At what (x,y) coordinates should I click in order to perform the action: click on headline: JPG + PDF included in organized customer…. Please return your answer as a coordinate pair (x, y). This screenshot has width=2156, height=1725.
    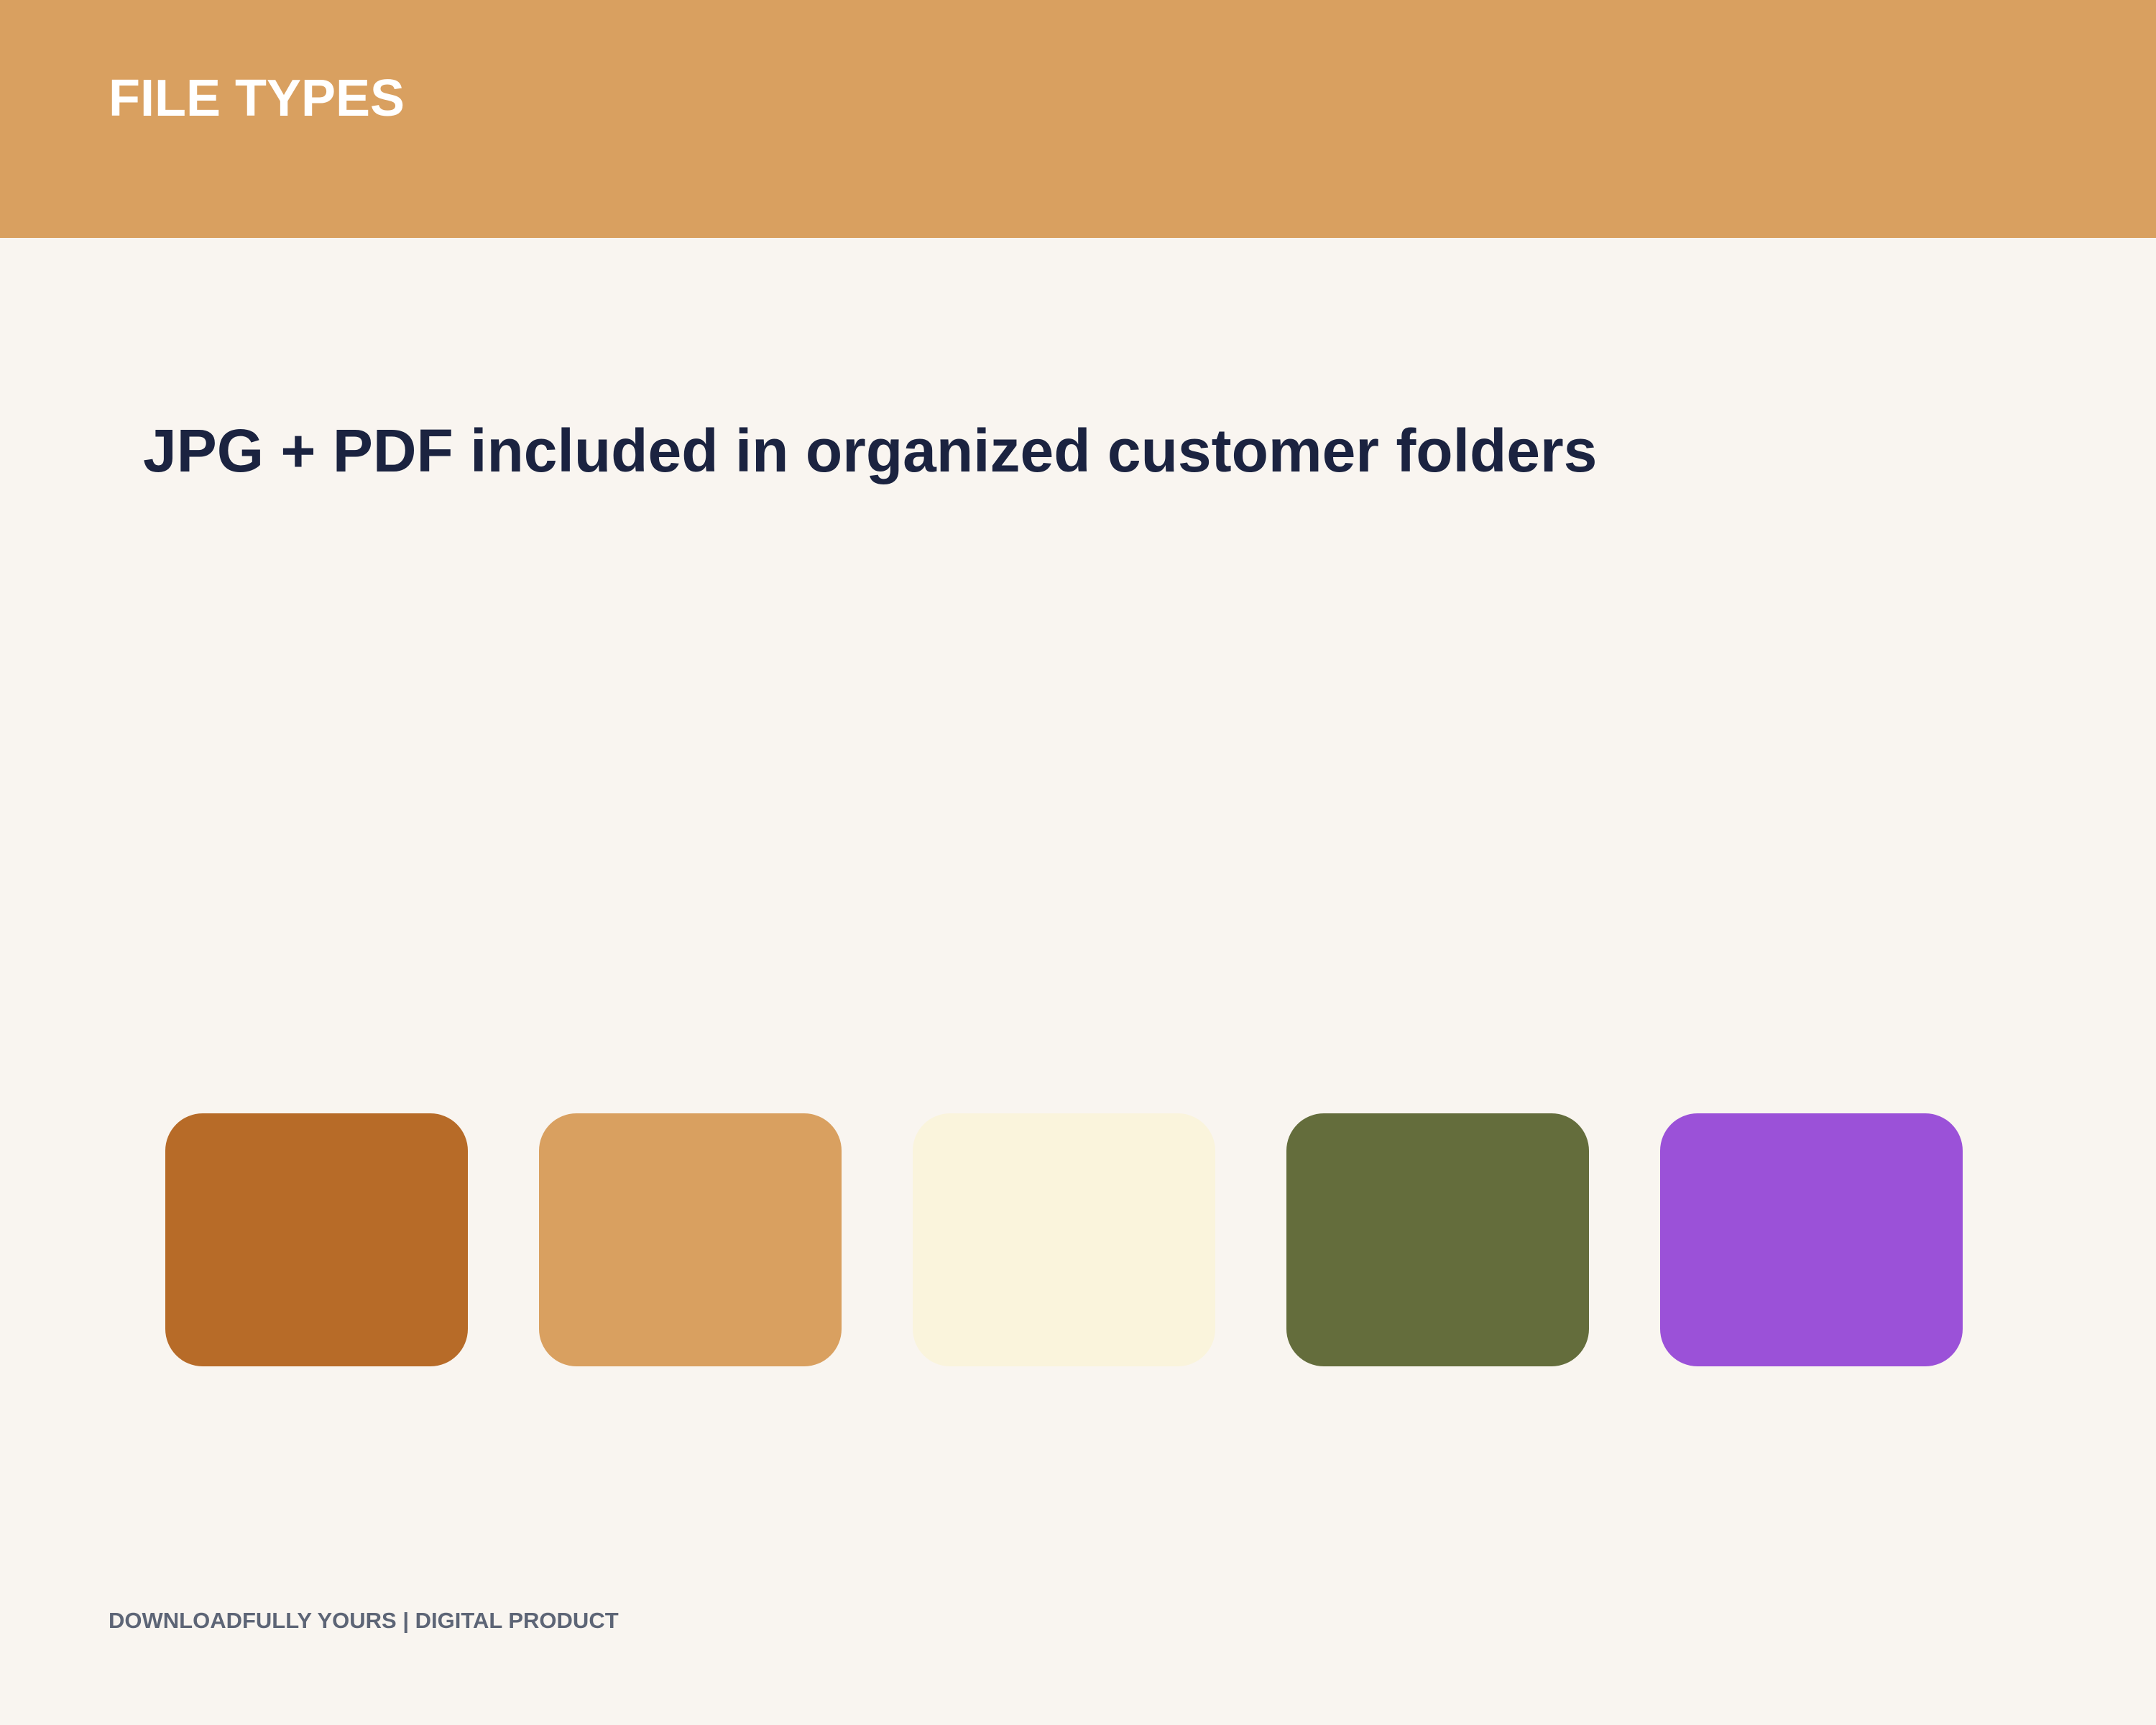
    Looking at the image, I should click on (871, 450).